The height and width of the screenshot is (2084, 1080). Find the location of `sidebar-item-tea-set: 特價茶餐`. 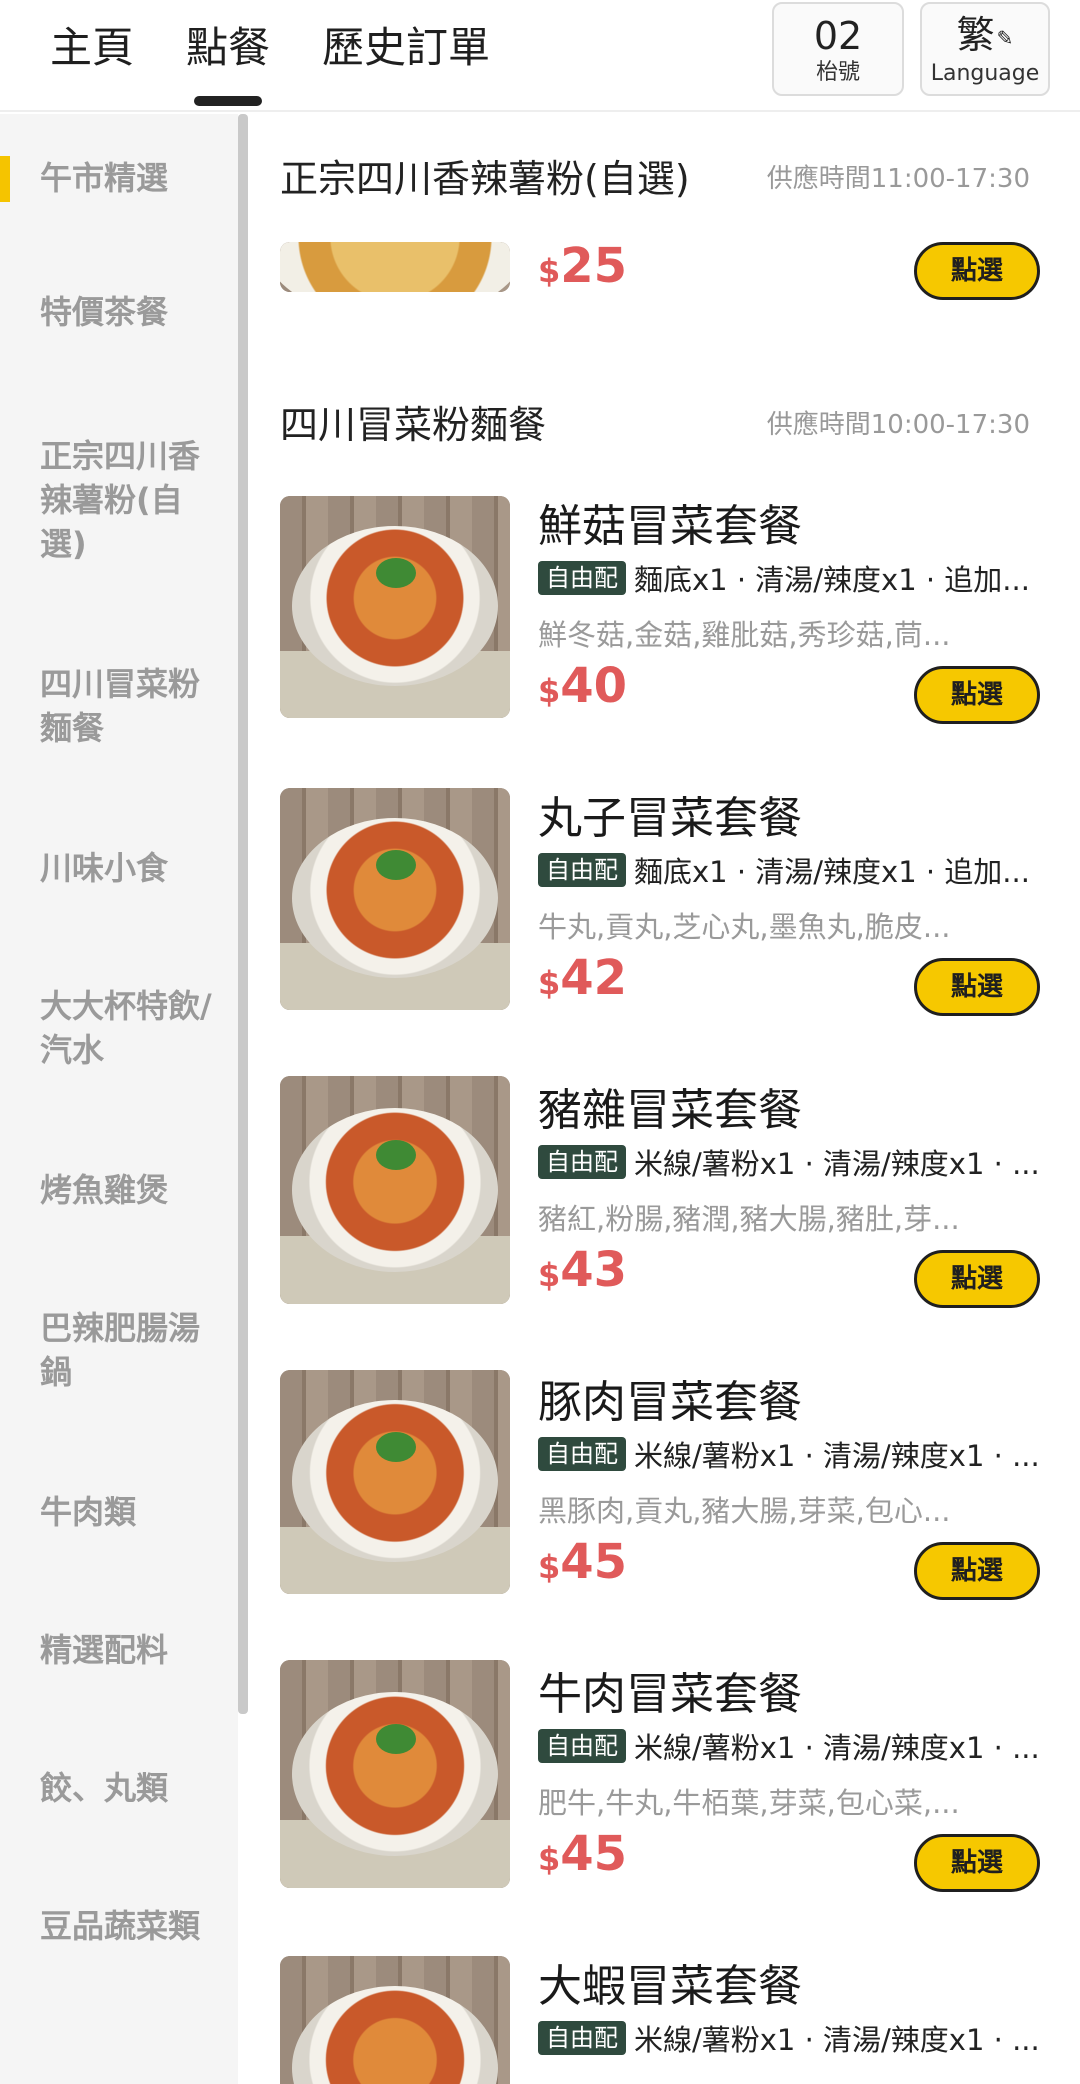

sidebar-item-tea-set: 特價茶餐 is located at coordinates (119, 312).